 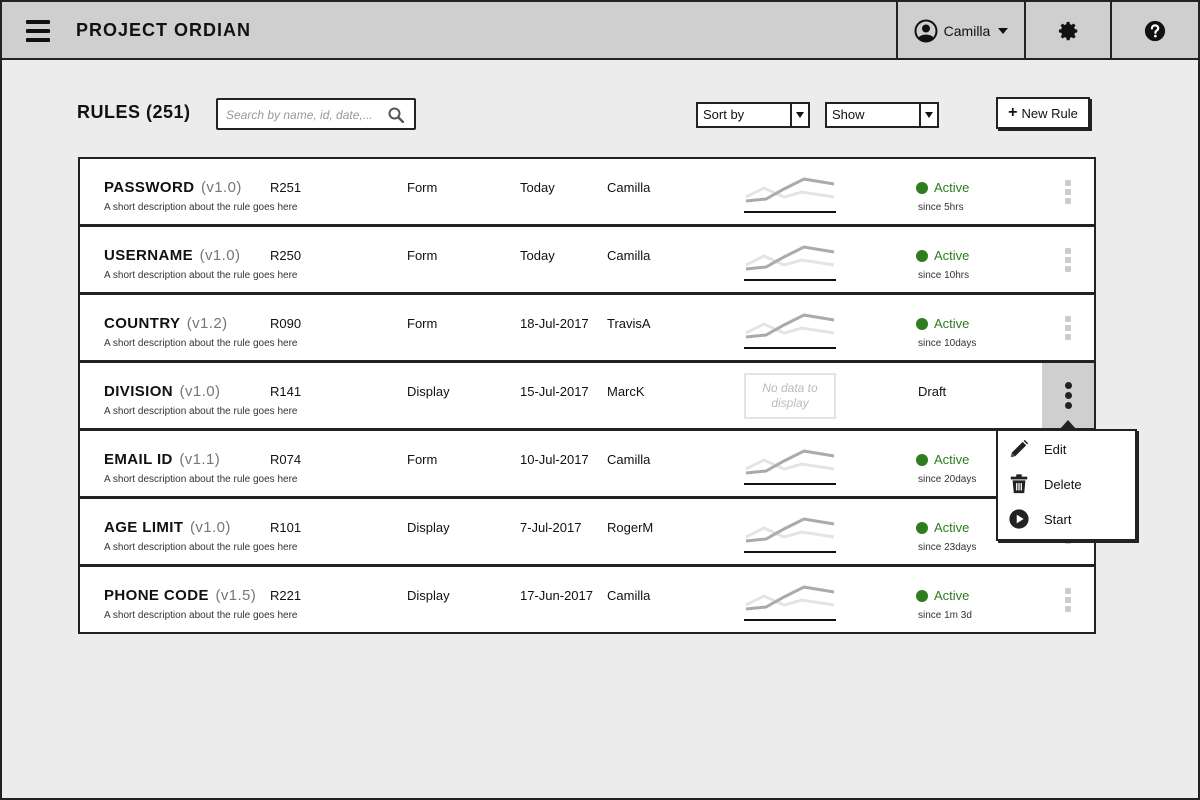 I want to click on rule-name: EMAIL ID (v1.1), so click(x=162, y=459).